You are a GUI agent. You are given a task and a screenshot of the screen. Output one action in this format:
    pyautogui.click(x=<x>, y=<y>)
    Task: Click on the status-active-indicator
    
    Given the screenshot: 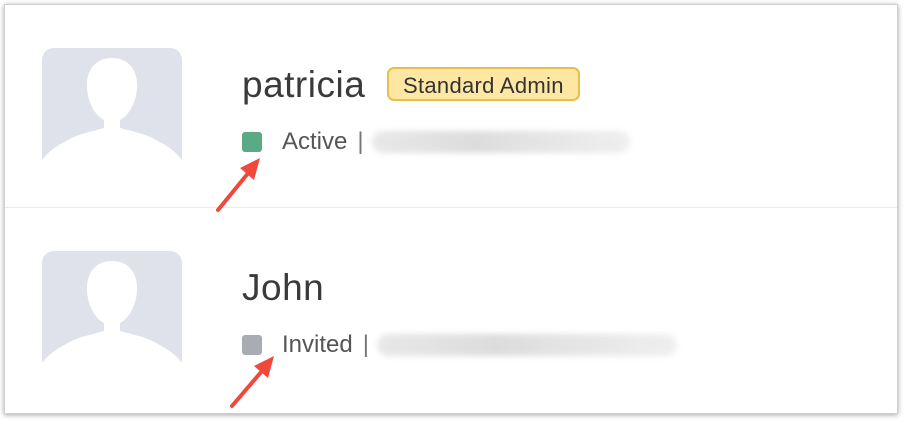 What is the action you would take?
    pyautogui.click(x=252, y=142)
    